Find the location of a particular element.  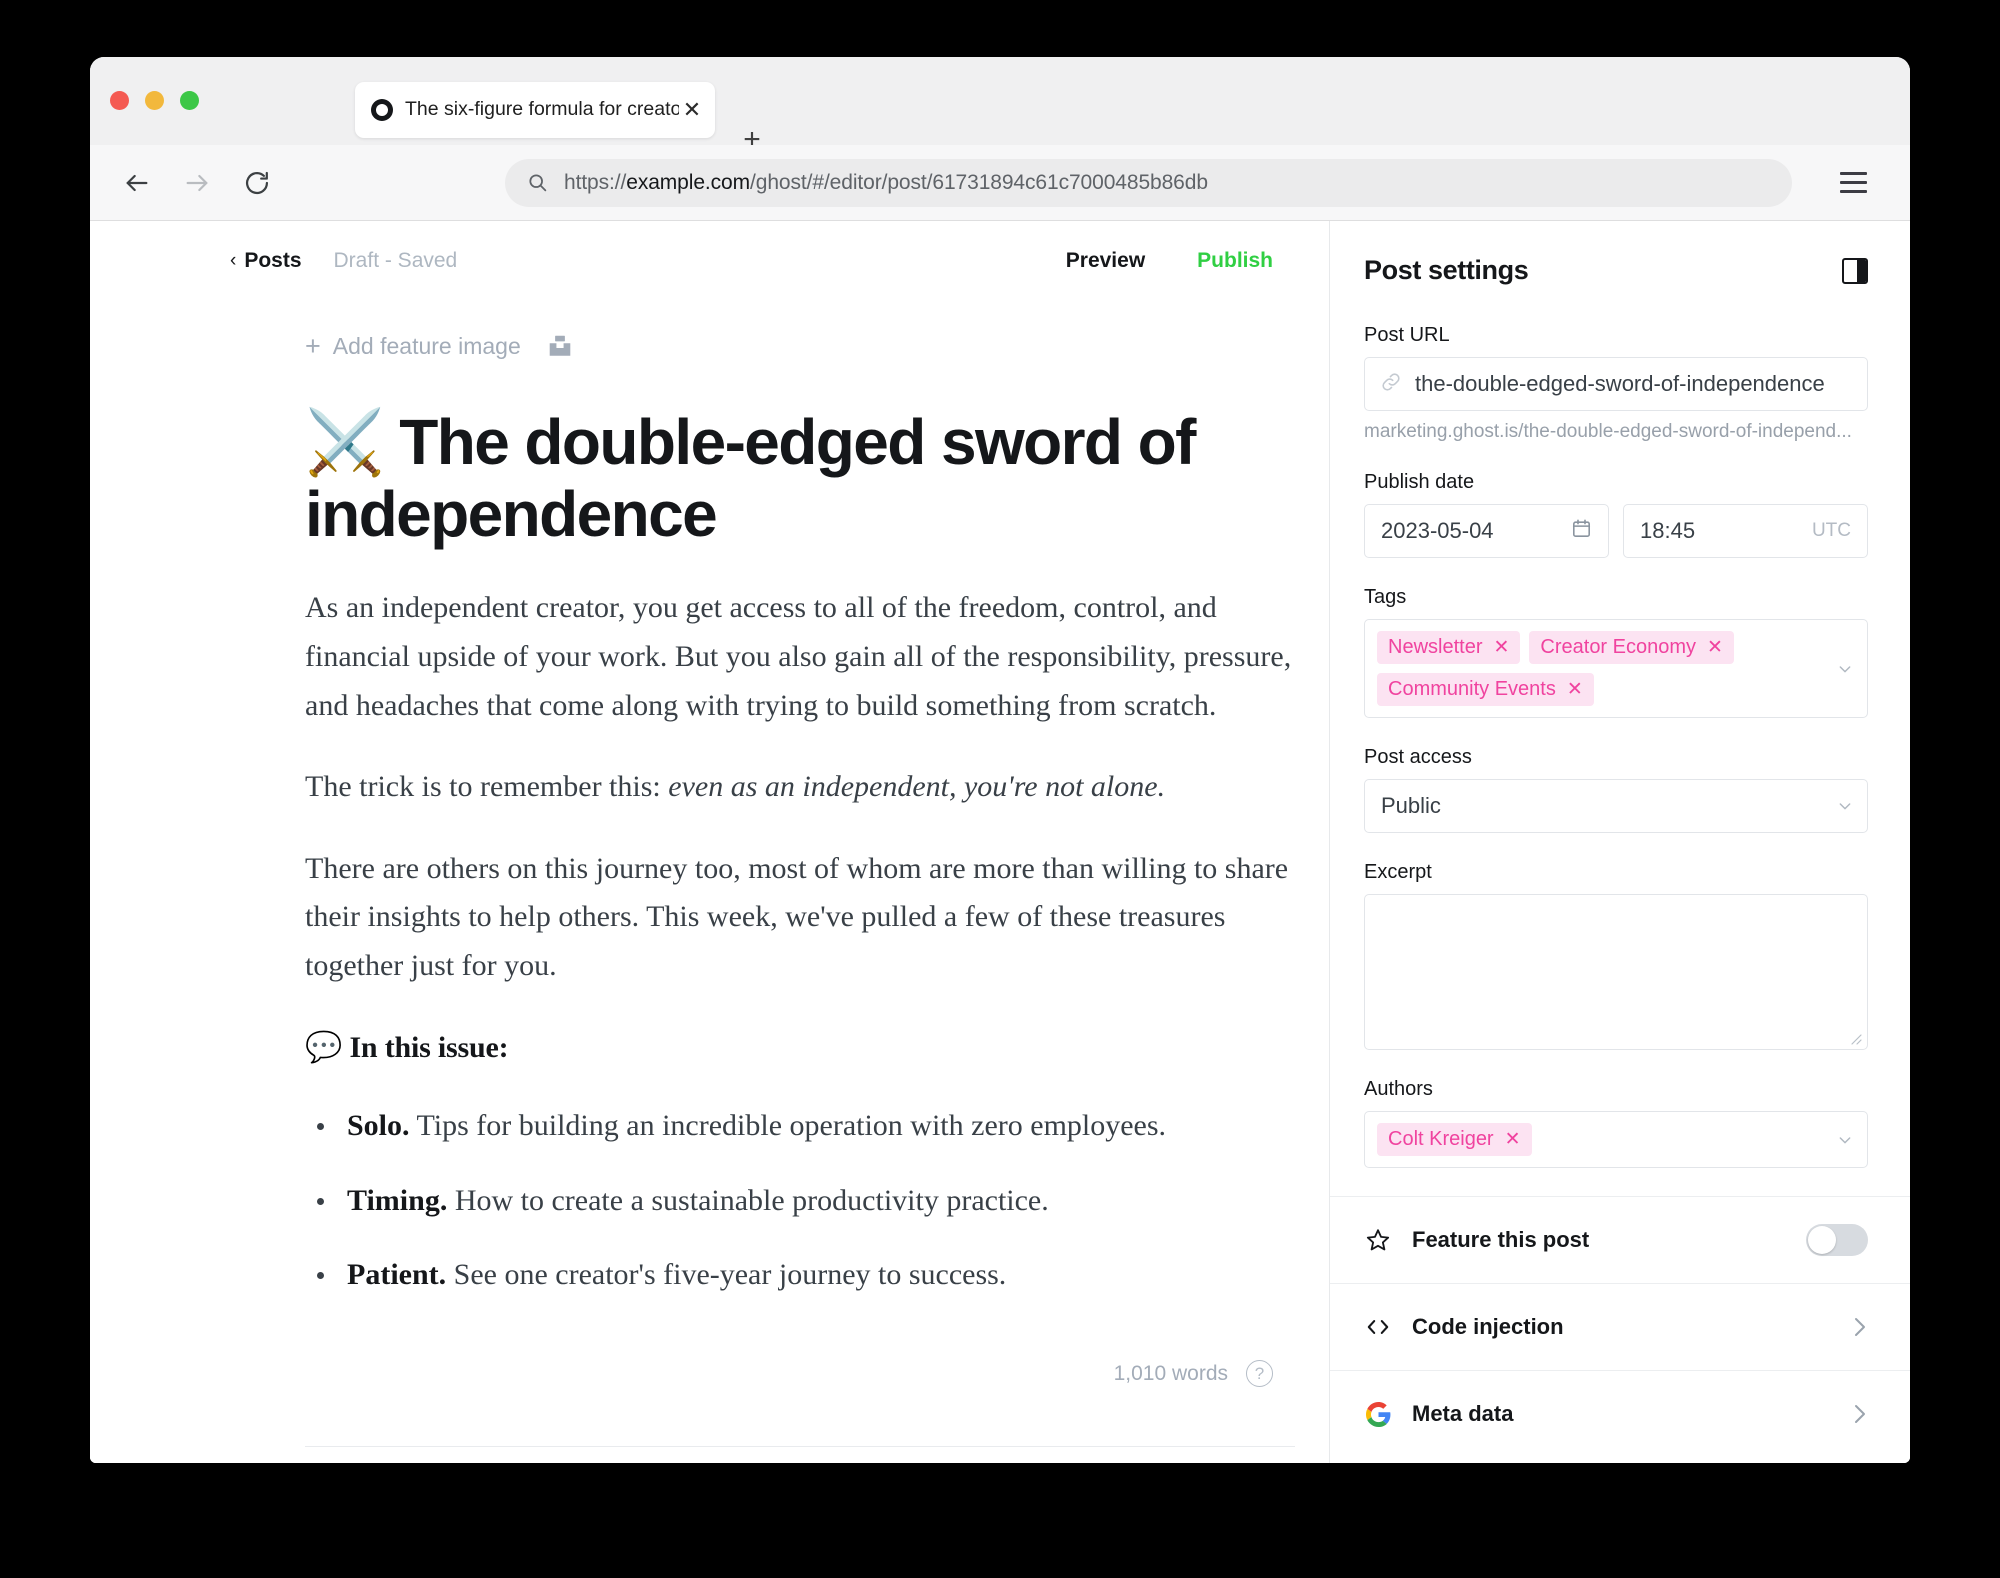

close-tab-icon: ✕ is located at coordinates (692, 110).